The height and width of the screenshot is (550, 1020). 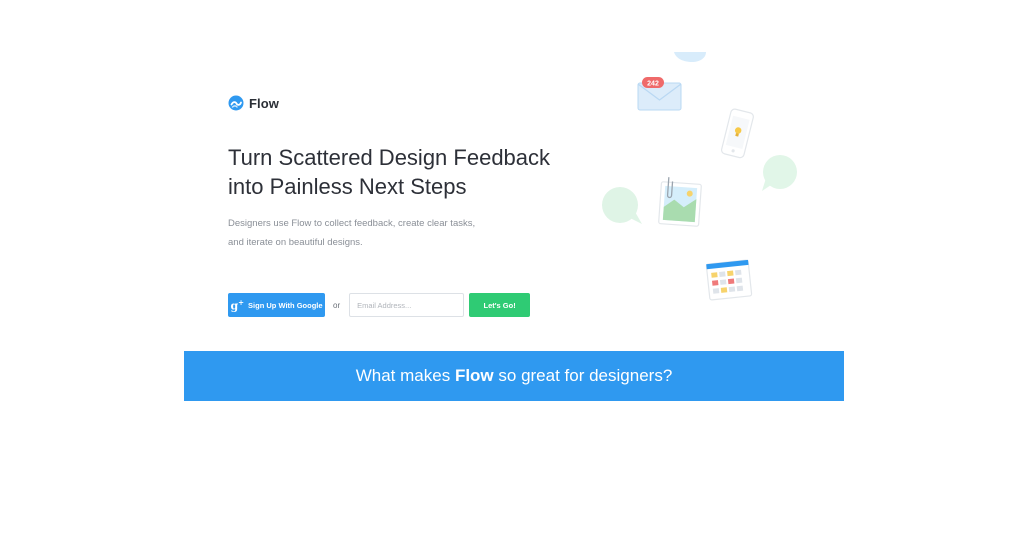 I want to click on flow-logo-icon, so click(x=236, y=103).